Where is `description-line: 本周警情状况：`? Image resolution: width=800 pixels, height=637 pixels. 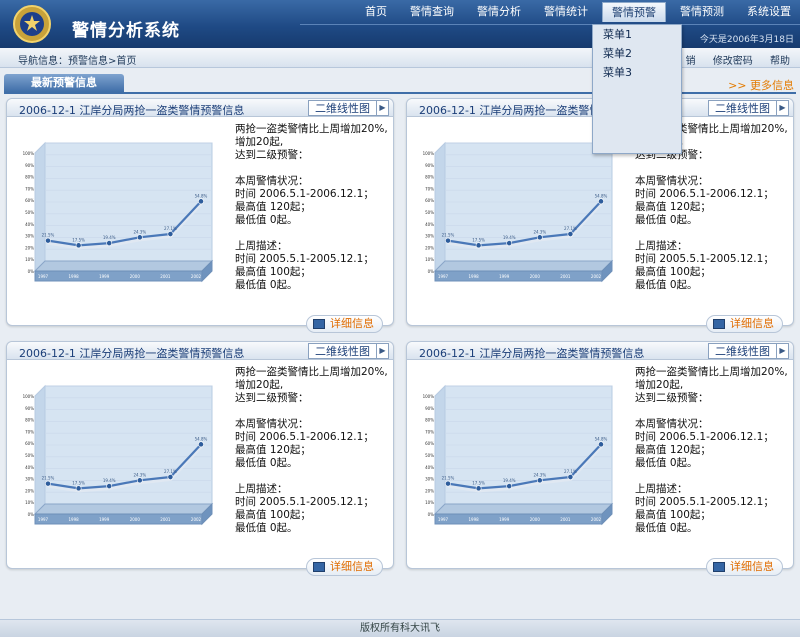 description-line: 本周警情状况： is located at coordinates (672, 181).